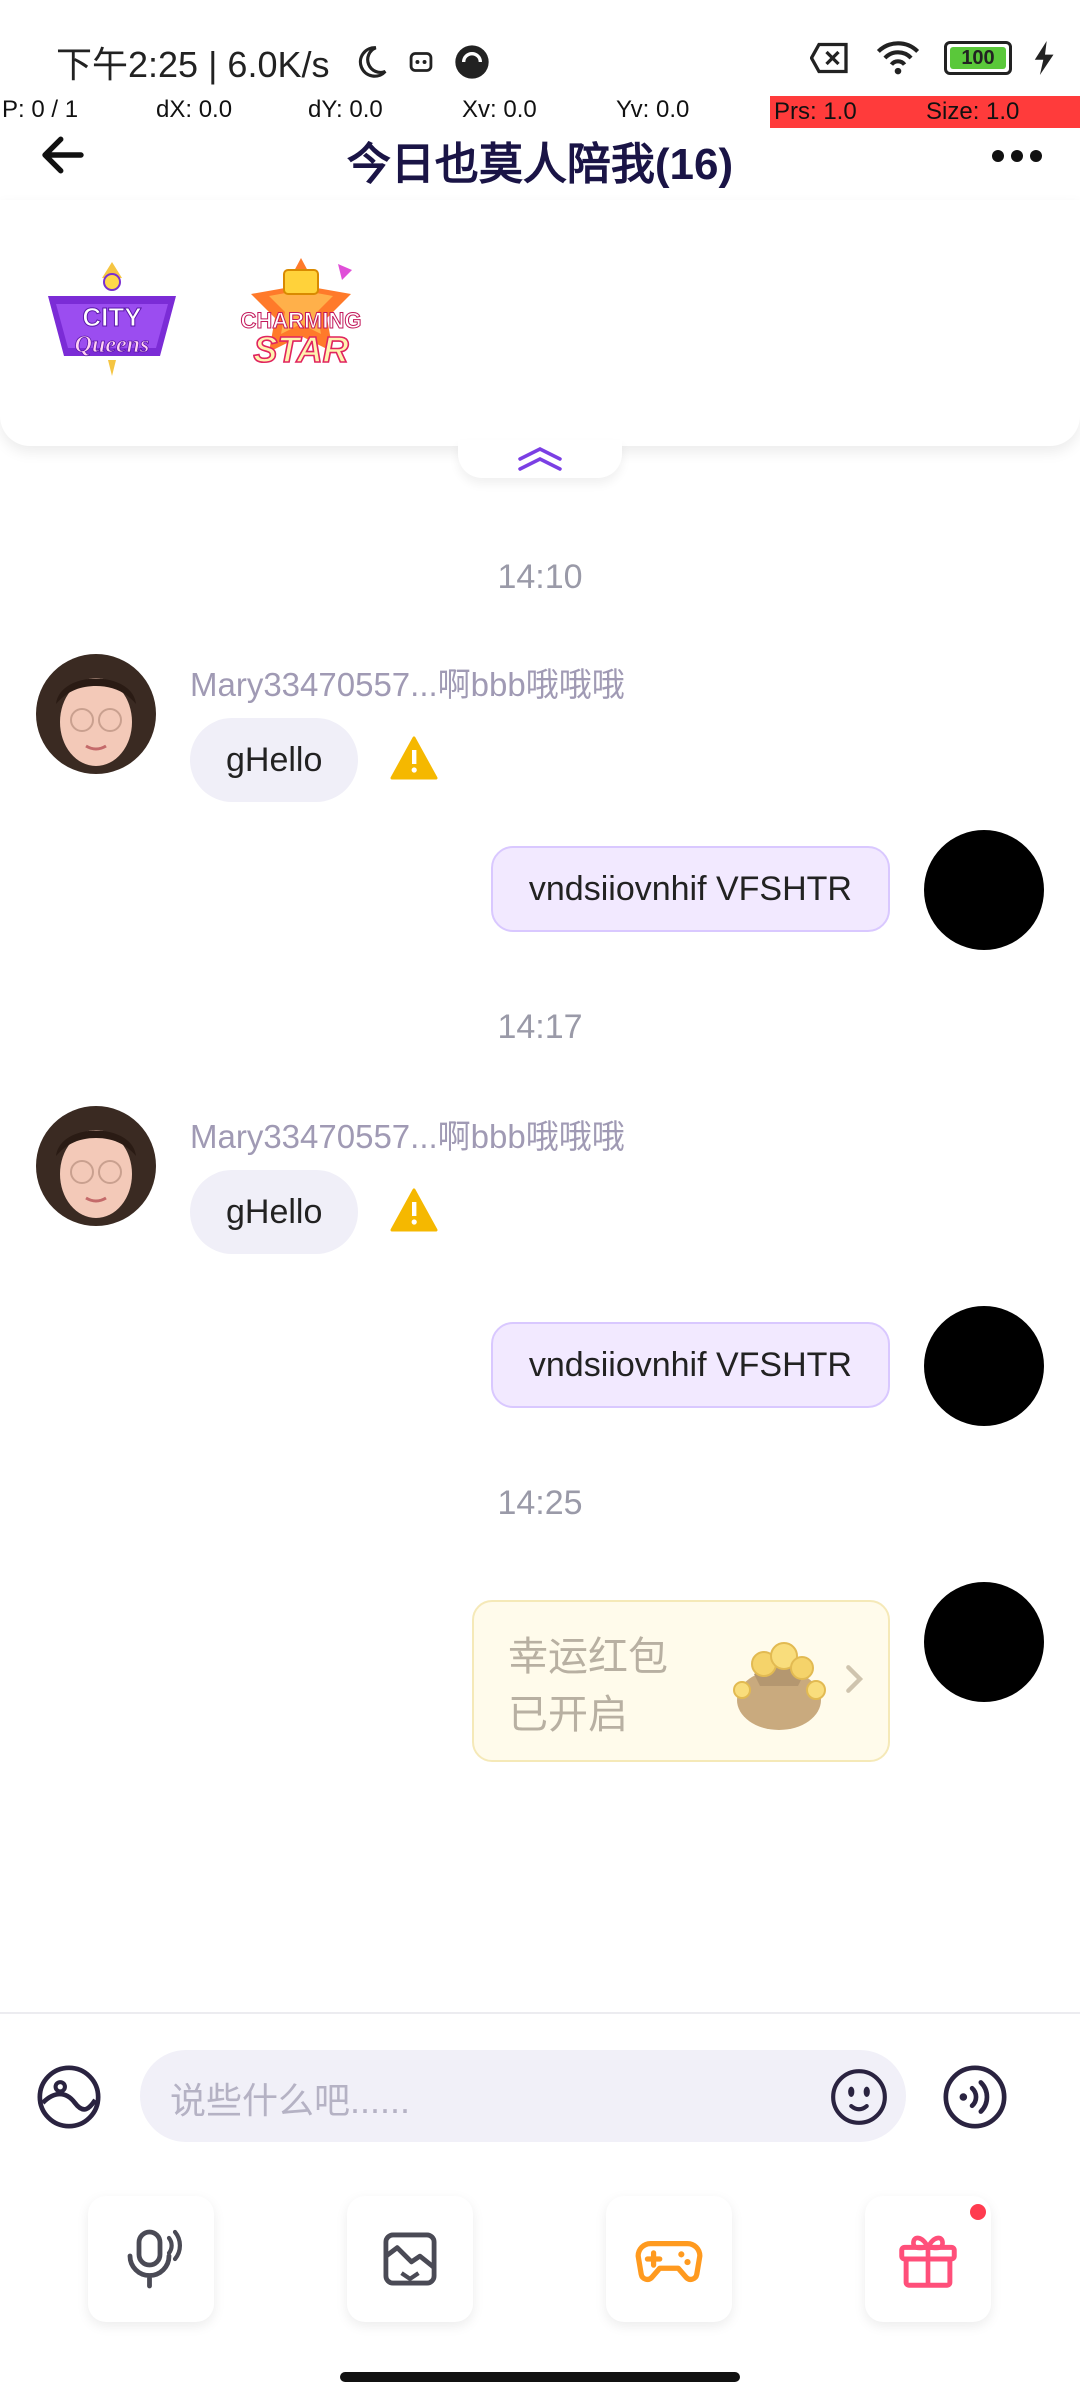 This screenshot has height=2400, width=1080. Describe the element at coordinates (301, 314) in the screenshot. I see `charming-star-badge-icon: CHARMING STAR` at that location.